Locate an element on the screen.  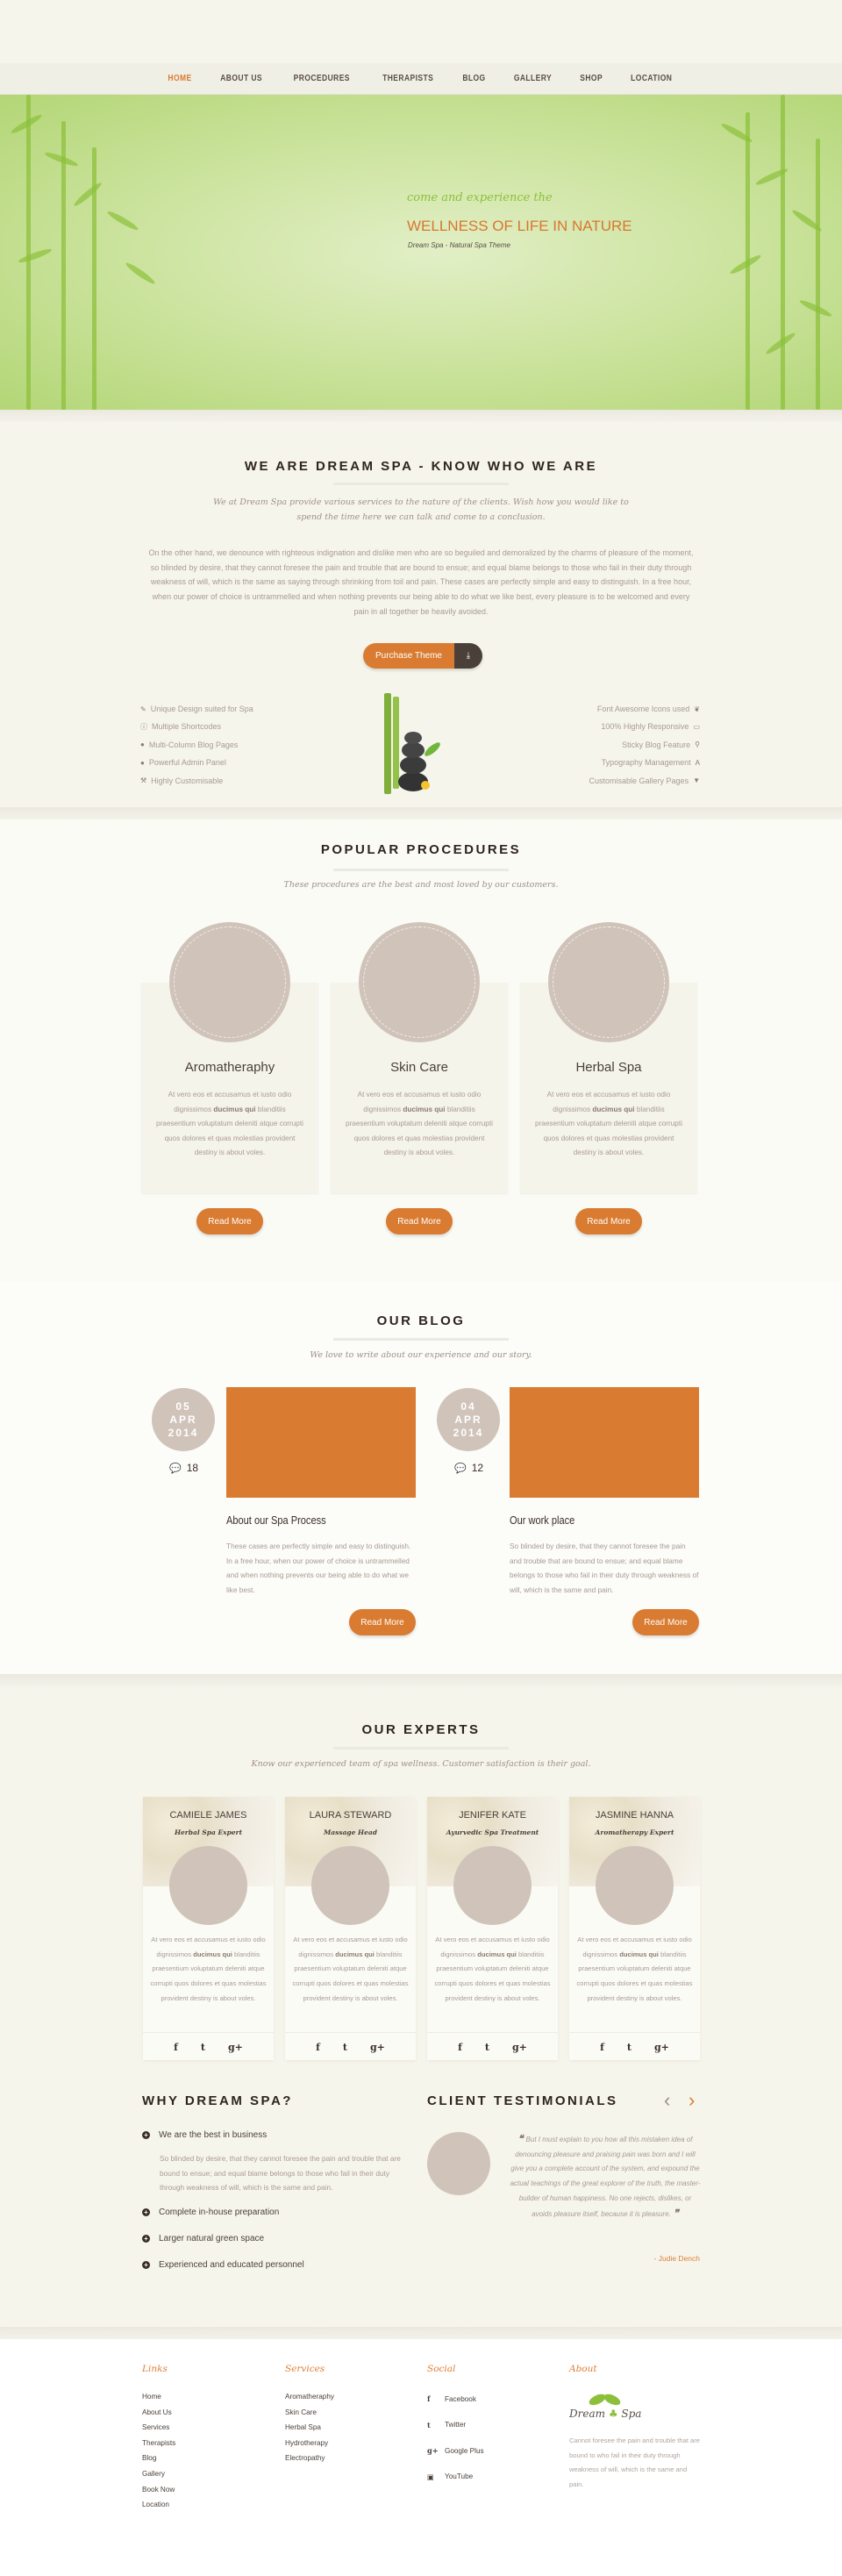
footer-service-link: Aromatheraphy is located at coordinates (309, 2397).